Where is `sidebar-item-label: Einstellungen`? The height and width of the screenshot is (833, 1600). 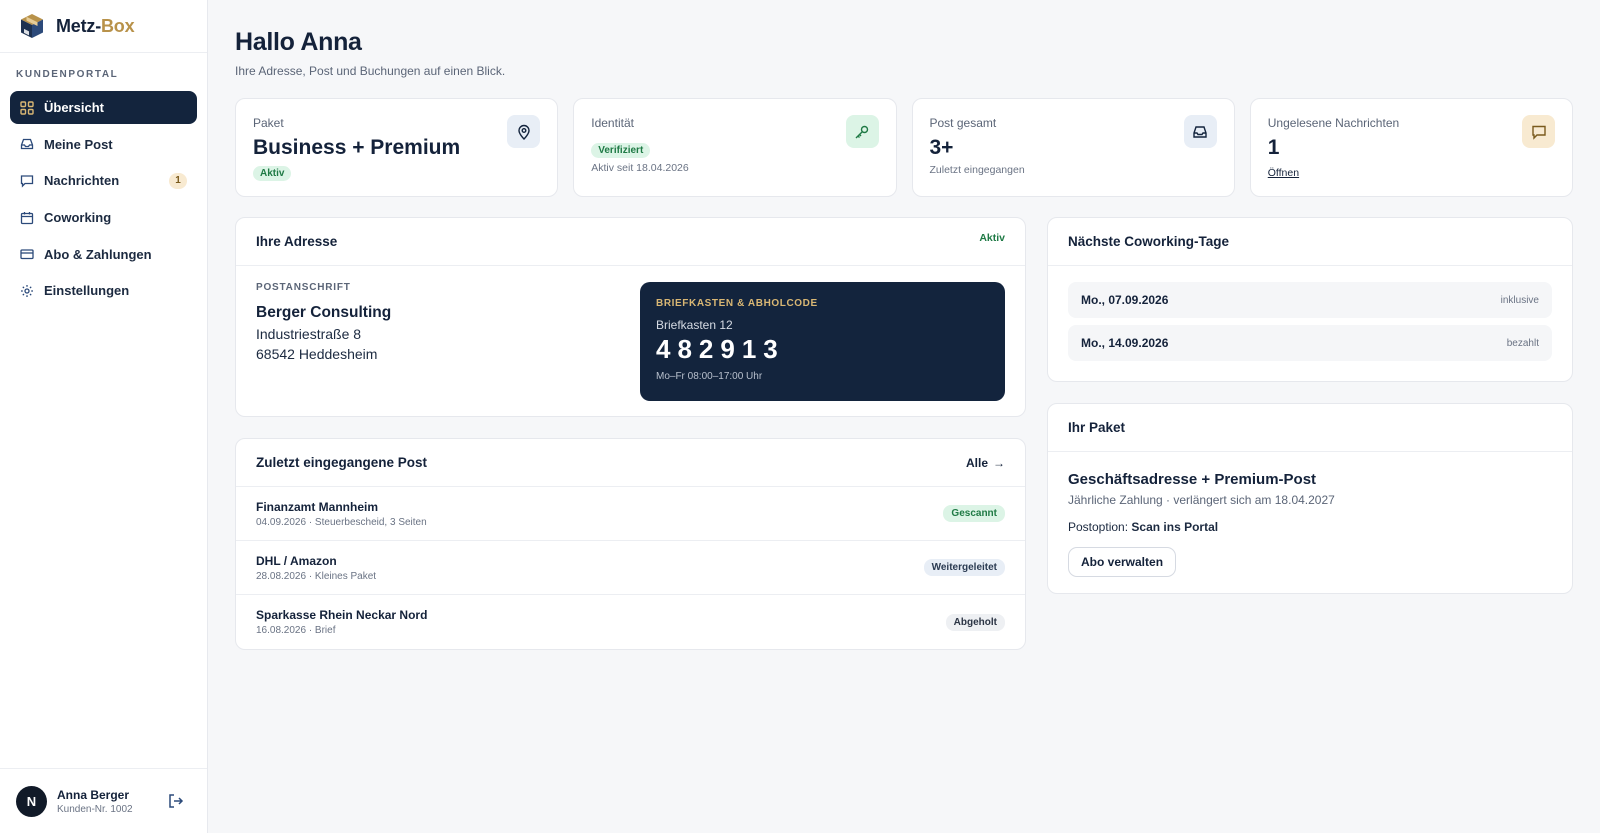
sidebar-item-label: Einstellungen is located at coordinates (87, 291).